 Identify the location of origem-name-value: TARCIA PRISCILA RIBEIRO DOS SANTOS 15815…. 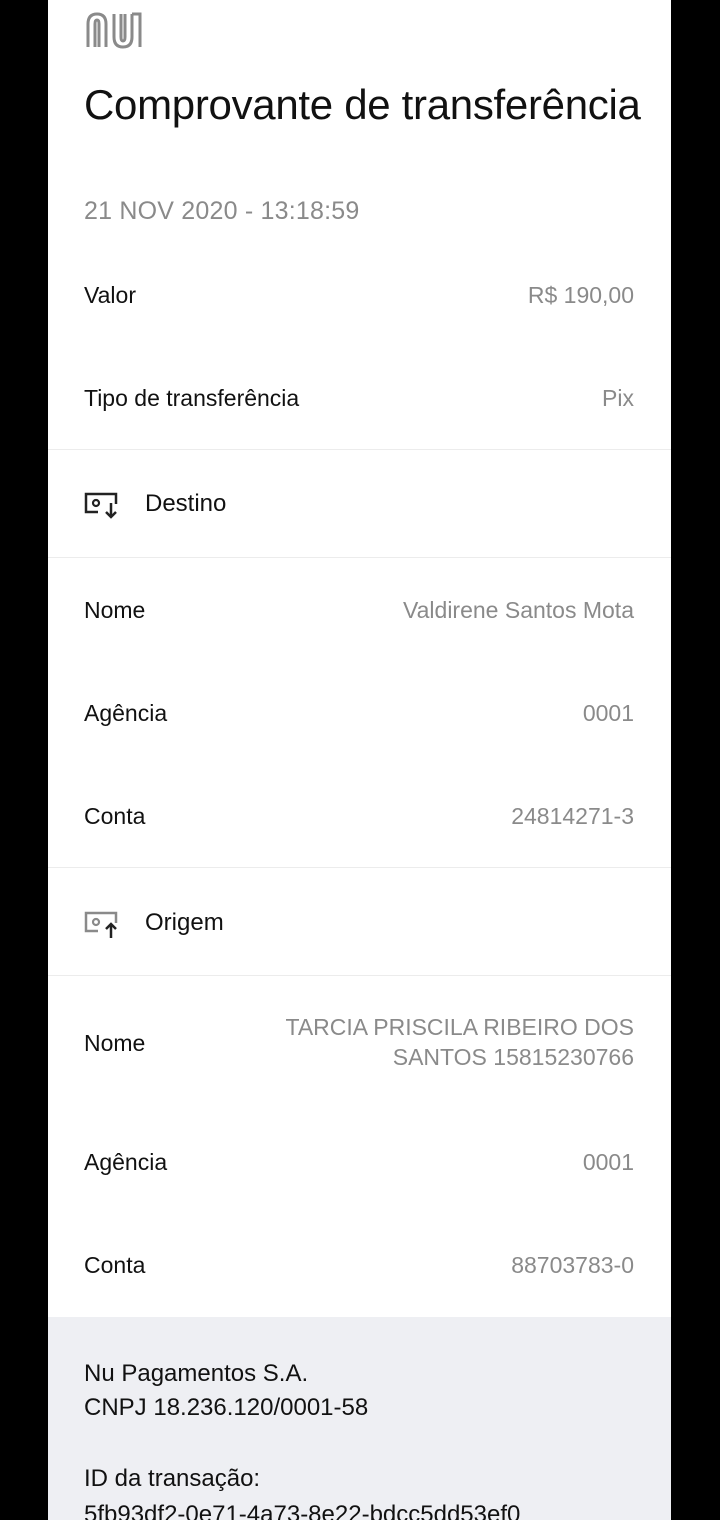
(460, 1042).